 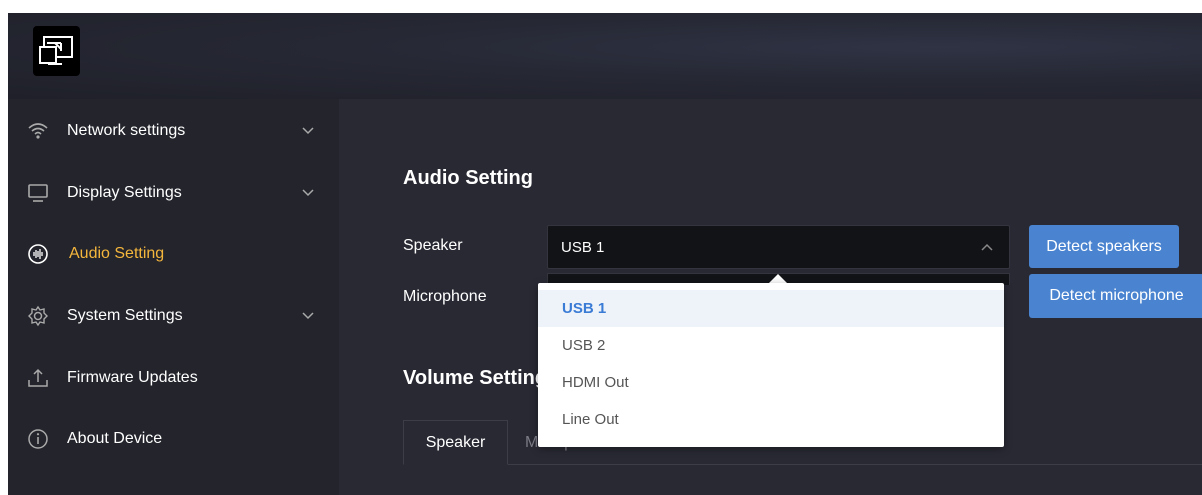 I want to click on dropdown-option-hdmi-out: HDMI Out, so click(x=771, y=382).